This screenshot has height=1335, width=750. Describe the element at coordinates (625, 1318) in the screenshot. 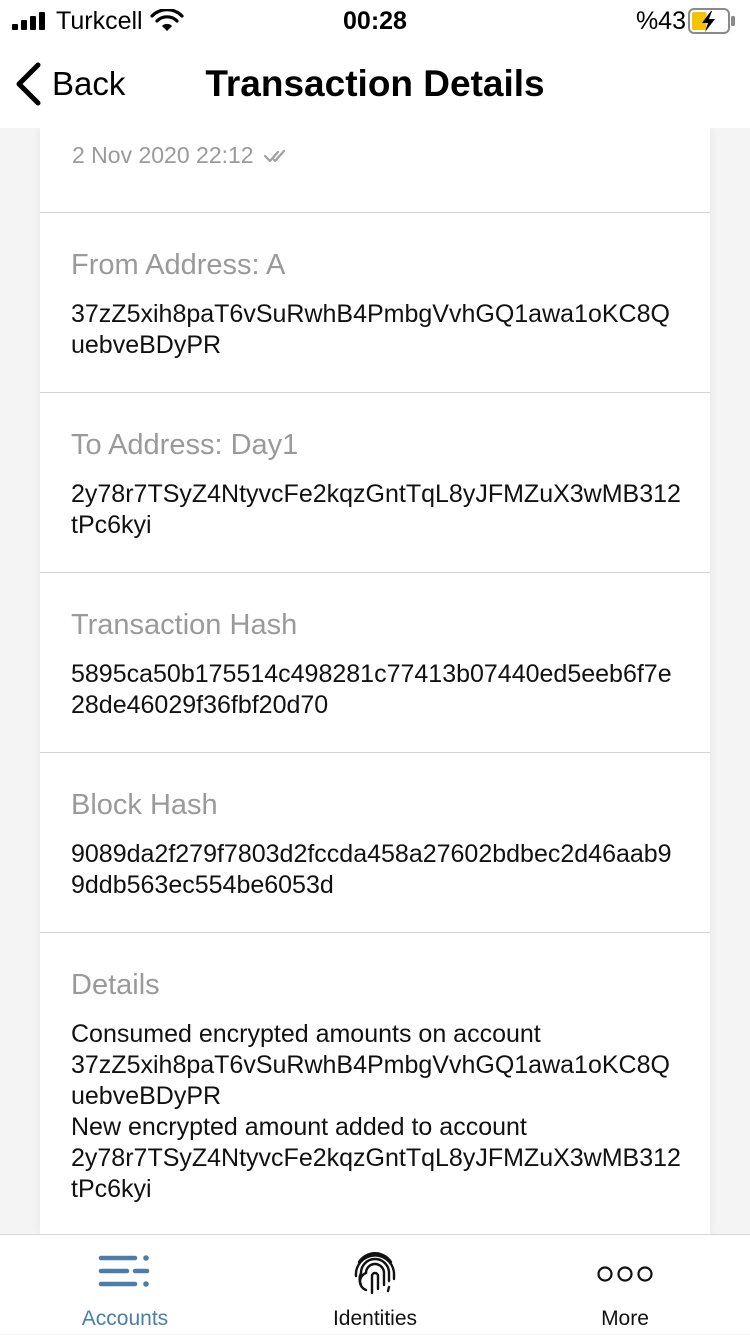

I see `tab-label: More` at that location.